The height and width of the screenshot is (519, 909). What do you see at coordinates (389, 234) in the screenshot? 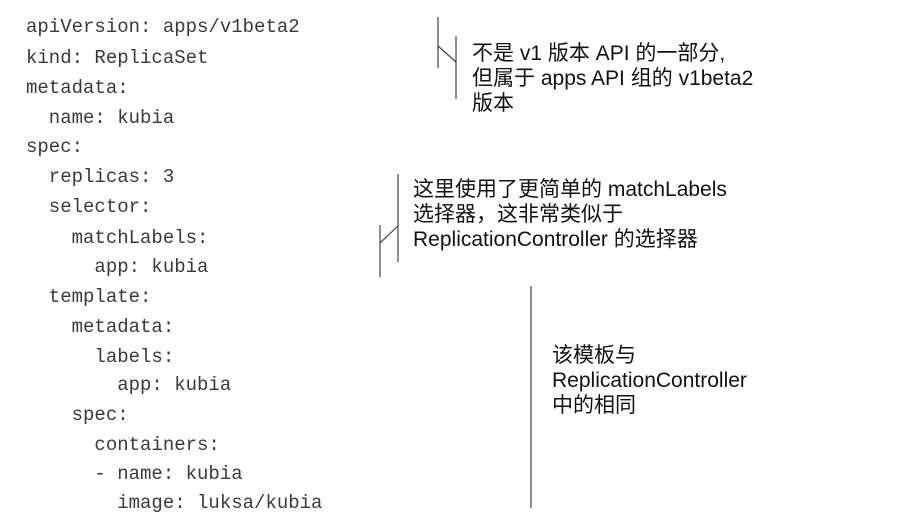
I see `callout-line-selector-diagonal` at bounding box center [389, 234].